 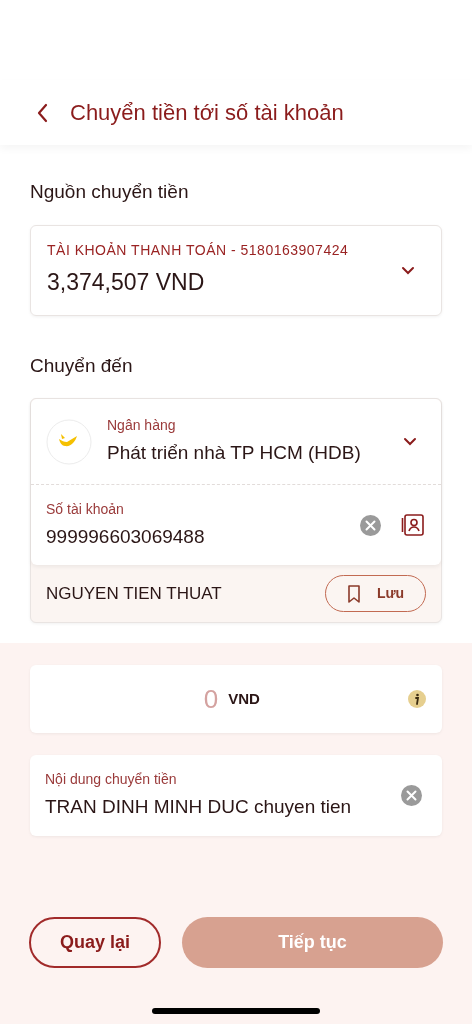 I want to click on section-label: Nguồn chuyển tiền, so click(x=110, y=192).